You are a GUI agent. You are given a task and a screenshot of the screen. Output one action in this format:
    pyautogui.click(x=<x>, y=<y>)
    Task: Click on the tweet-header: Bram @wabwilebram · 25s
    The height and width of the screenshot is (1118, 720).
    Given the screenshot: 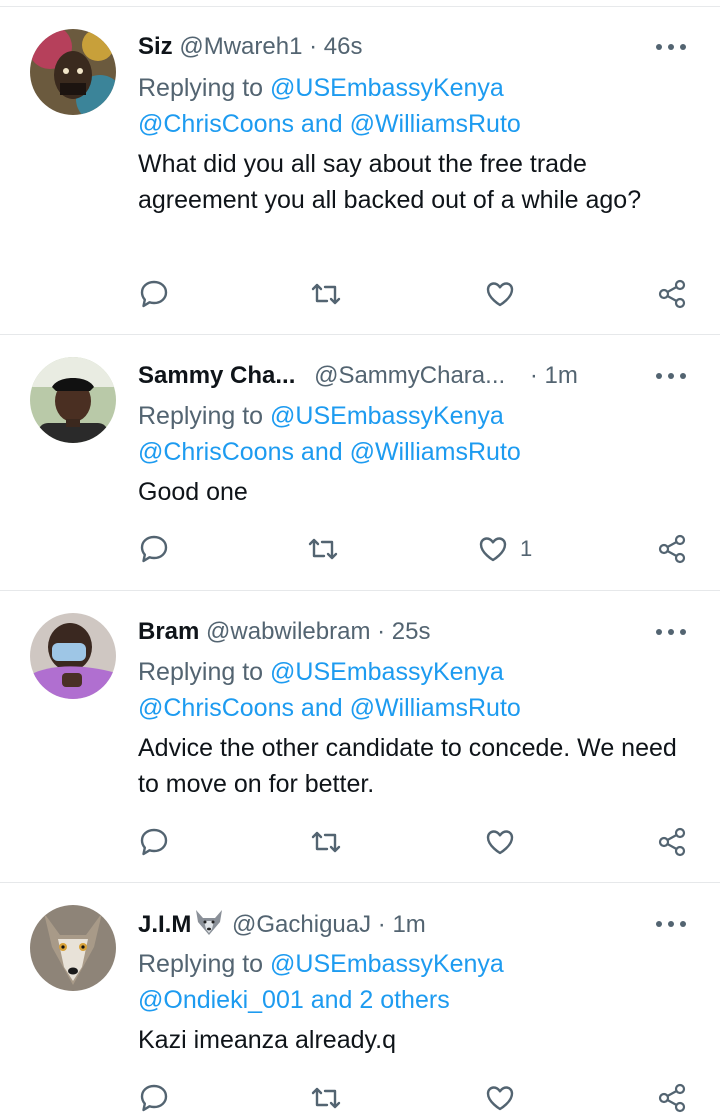 What is the action you would take?
    pyautogui.click(x=284, y=632)
    